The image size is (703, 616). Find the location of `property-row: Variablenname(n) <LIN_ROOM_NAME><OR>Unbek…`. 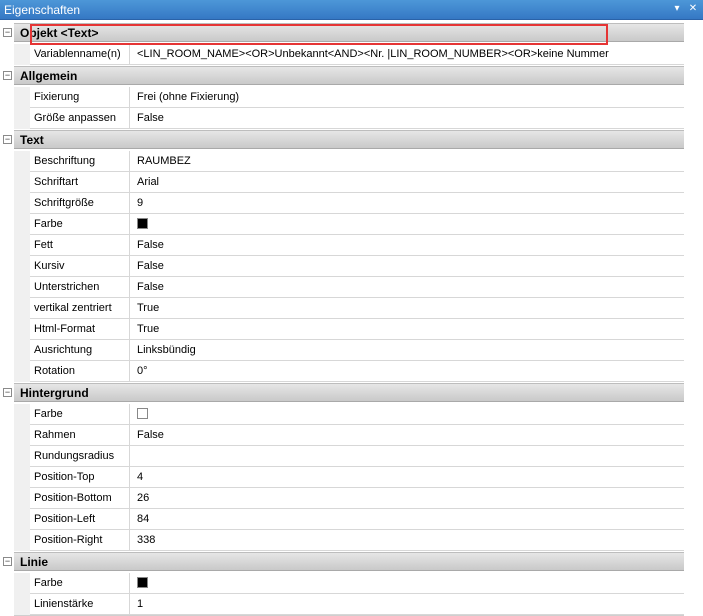

property-row: Variablenname(n) <LIN_ROOM_NAME><OR>Unbek… is located at coordinates (357, 54).